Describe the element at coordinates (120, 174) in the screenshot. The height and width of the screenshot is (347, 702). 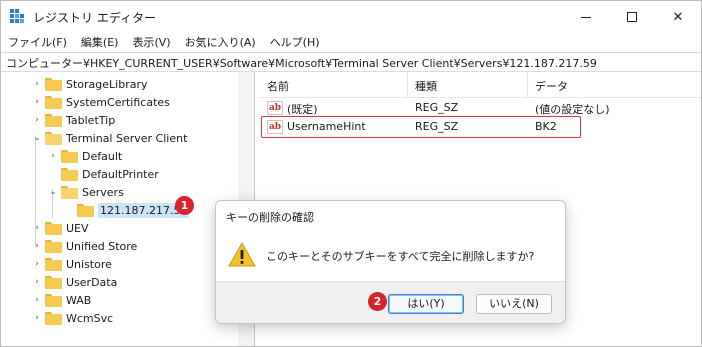
I see `tree-item-label: DefaultPrinter` at that location.